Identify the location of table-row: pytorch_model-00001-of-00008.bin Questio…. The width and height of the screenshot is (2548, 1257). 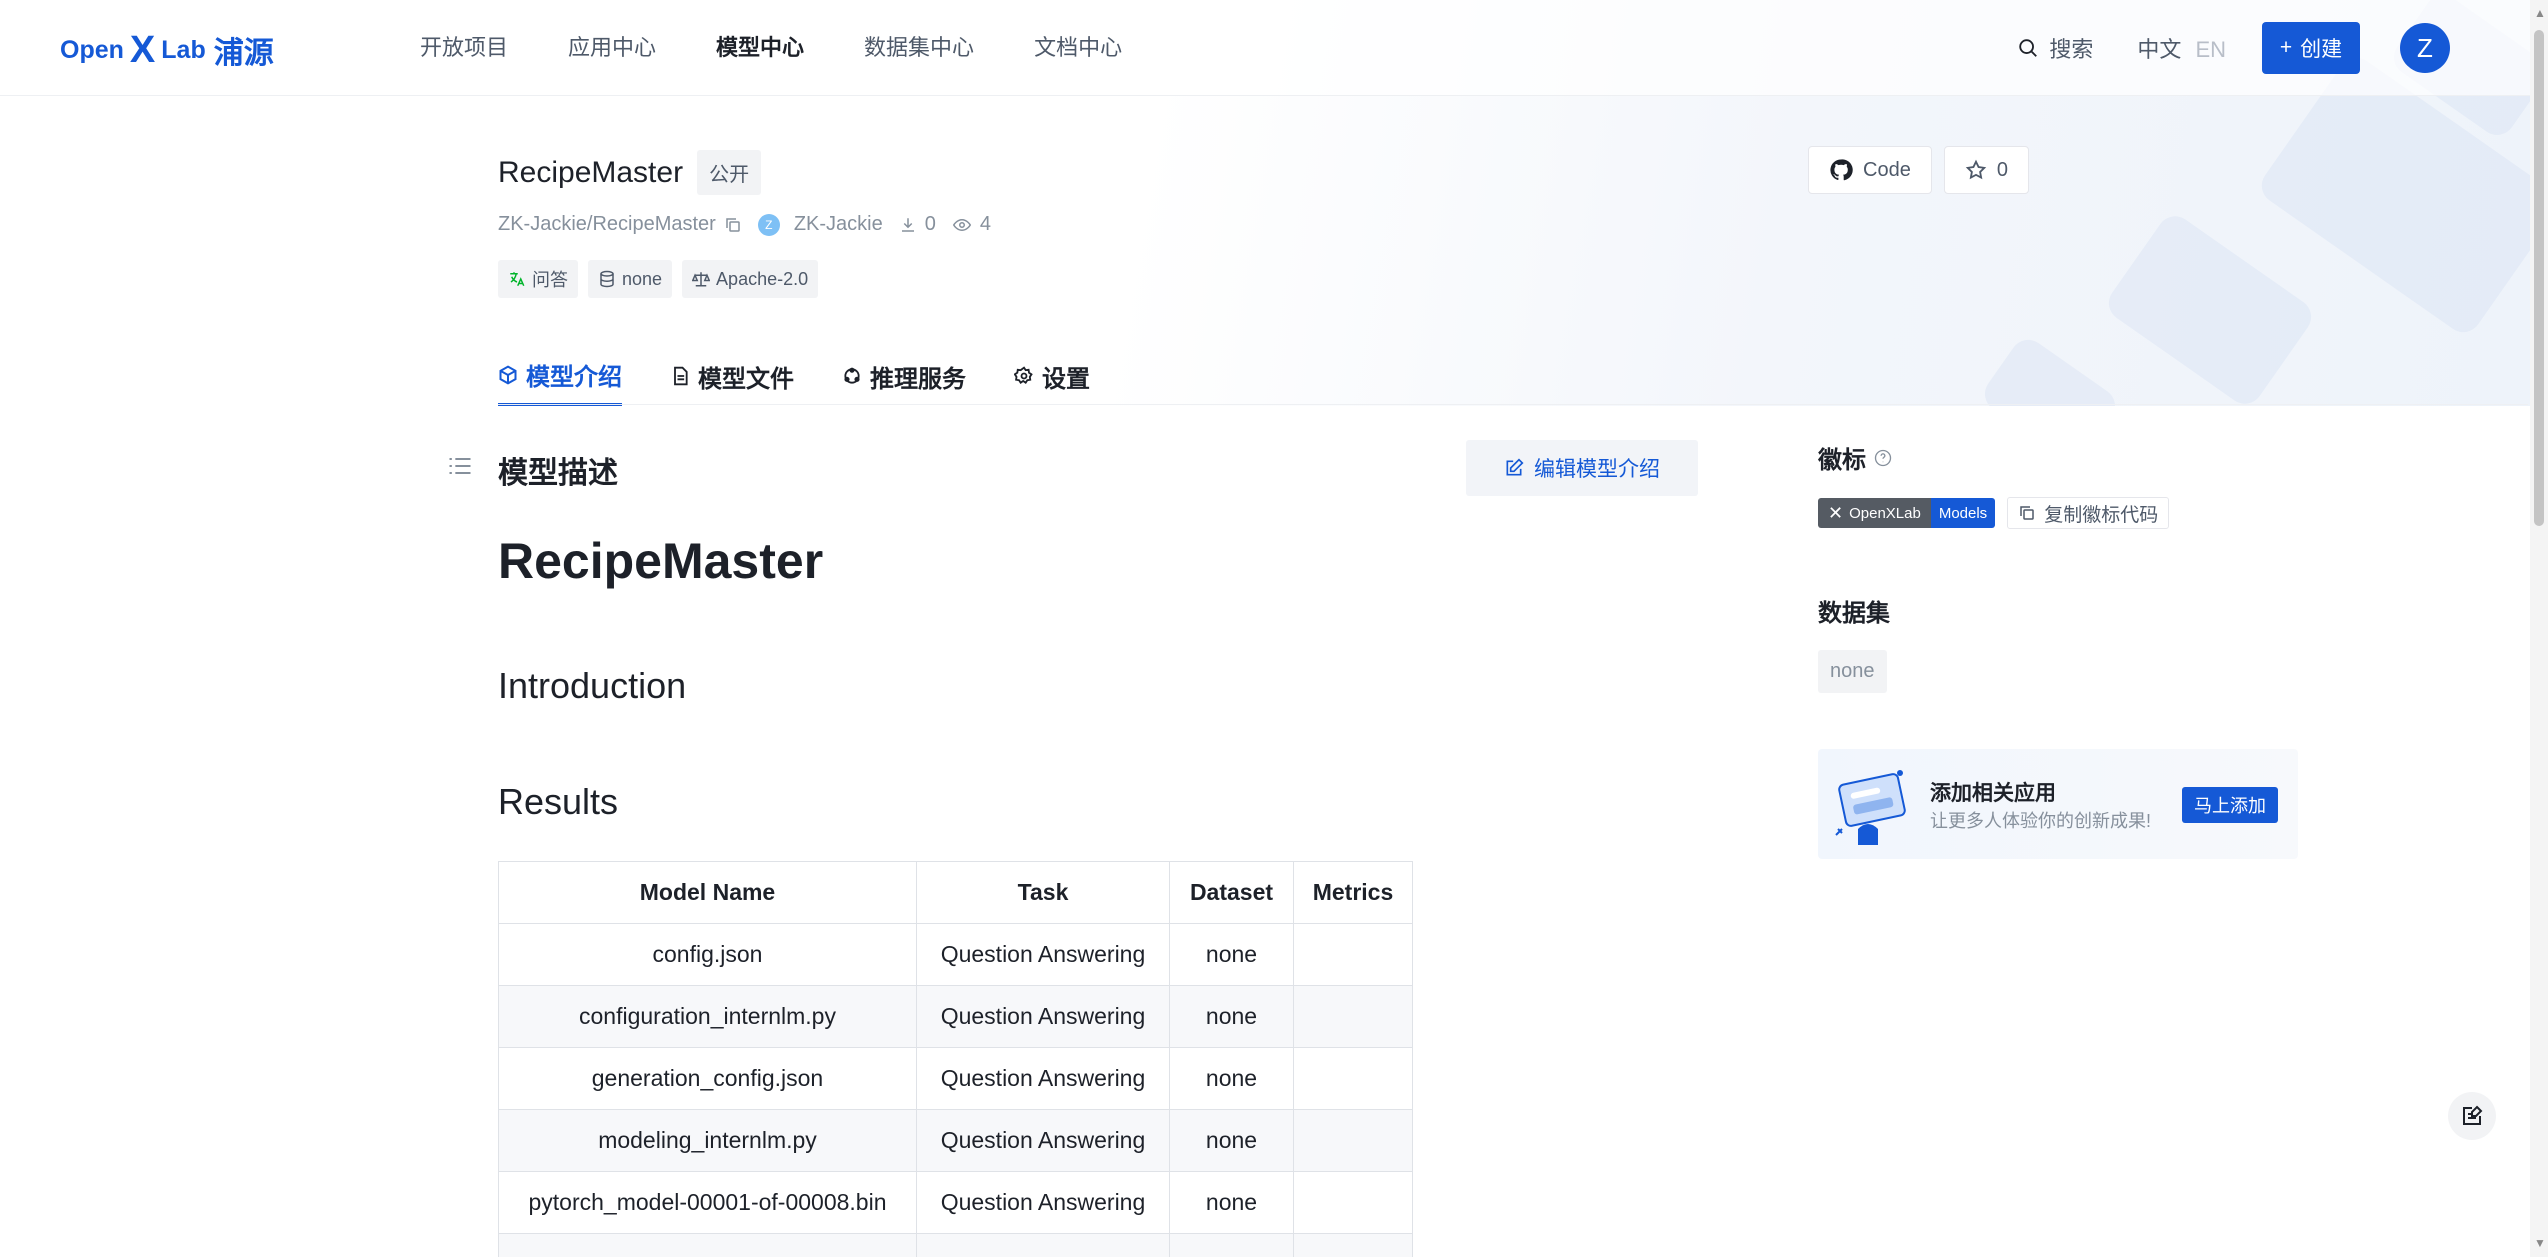
(955, 1202).